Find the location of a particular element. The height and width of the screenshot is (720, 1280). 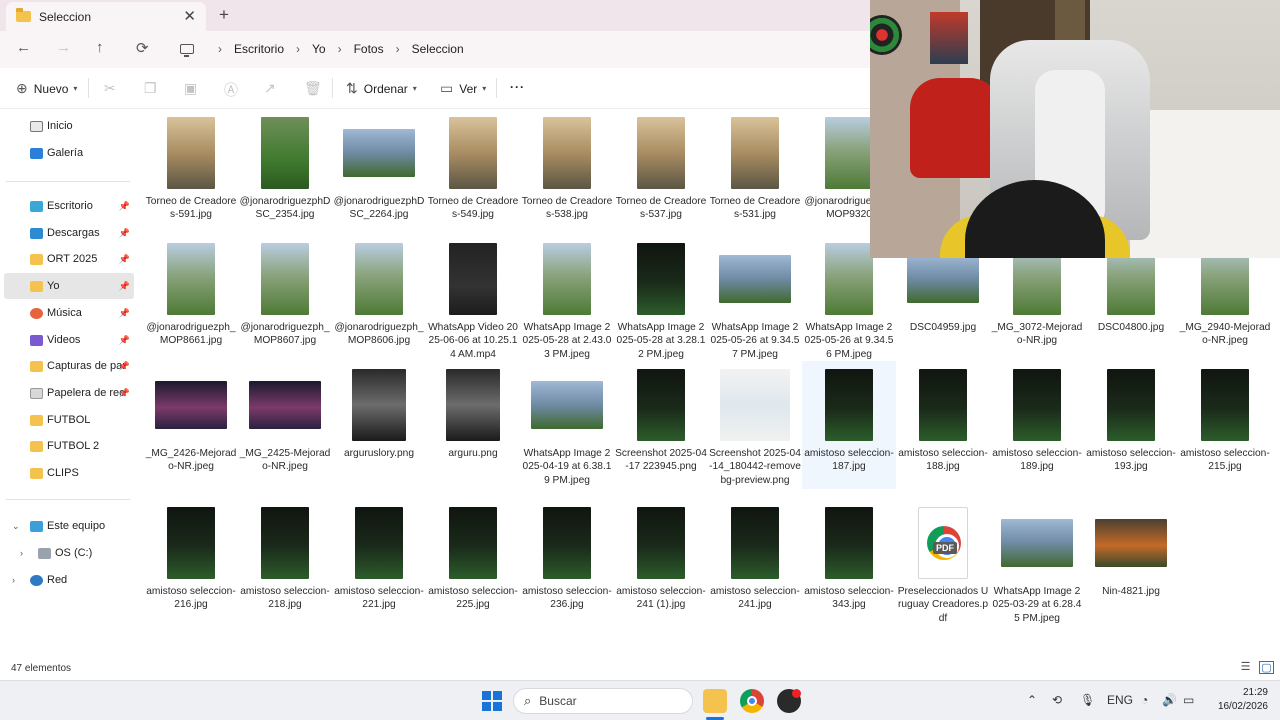

wifi-icon: ◔ is located at coordinates (1144, 700).